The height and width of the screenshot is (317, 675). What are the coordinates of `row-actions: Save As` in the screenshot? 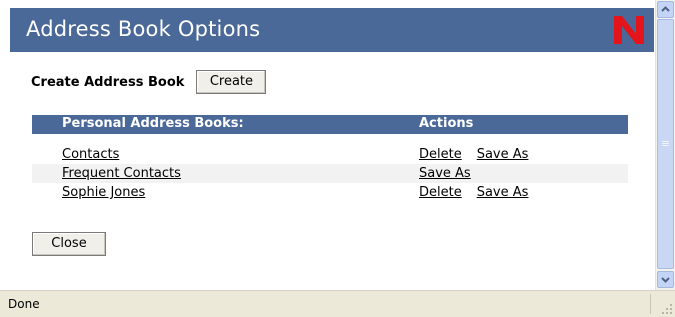 It's located at (452, 173).